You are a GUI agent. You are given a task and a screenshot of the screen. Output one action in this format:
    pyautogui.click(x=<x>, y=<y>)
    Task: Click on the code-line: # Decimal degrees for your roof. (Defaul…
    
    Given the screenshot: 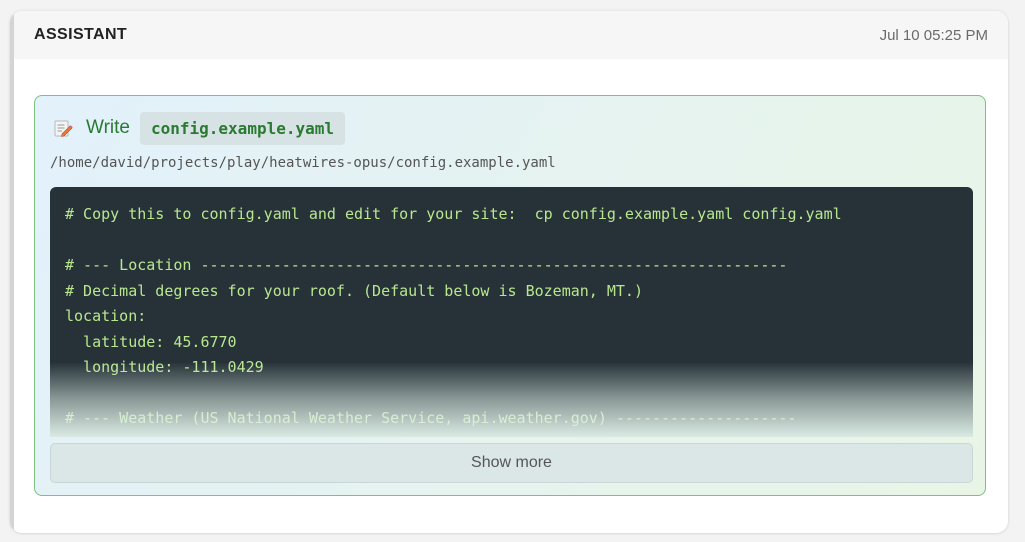 What is the action you would take?
    pyautogui.click(x=354, y=290)
    